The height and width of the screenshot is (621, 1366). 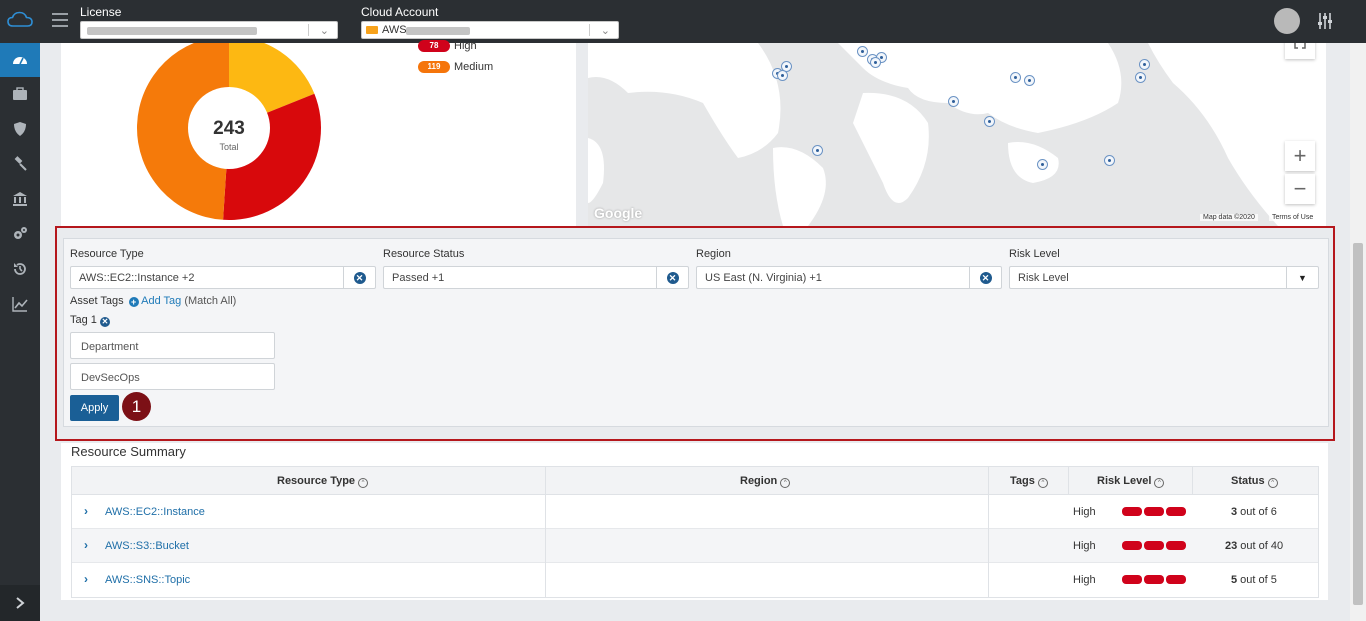 What do you see at coordinates (490, 30) in the screenshot?
I see `cloud-account-select: AWS ⌄` at bounding box center [490, 30].